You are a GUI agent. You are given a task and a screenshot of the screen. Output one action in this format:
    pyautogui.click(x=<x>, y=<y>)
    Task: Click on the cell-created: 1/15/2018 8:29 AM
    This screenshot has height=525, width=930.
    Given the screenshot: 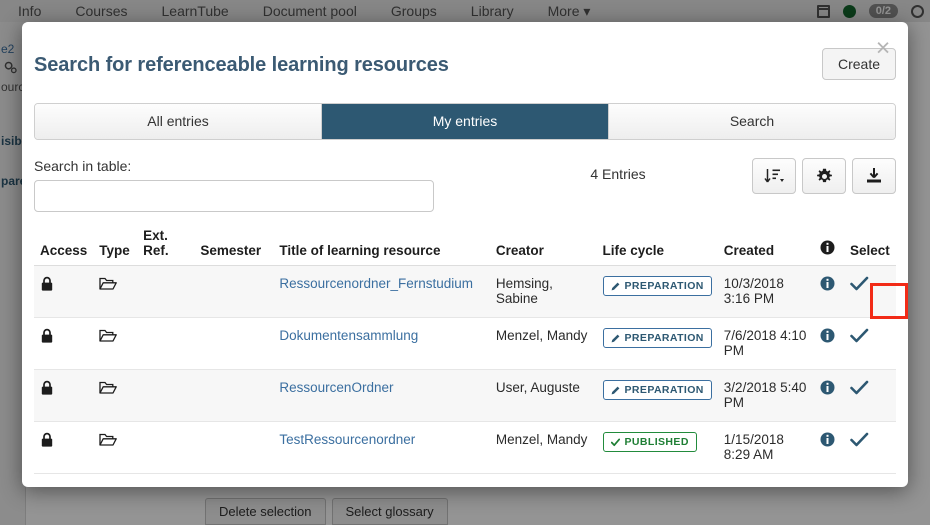 What is the action you would take?
    pyautogui.click(x=766, y=447)
    